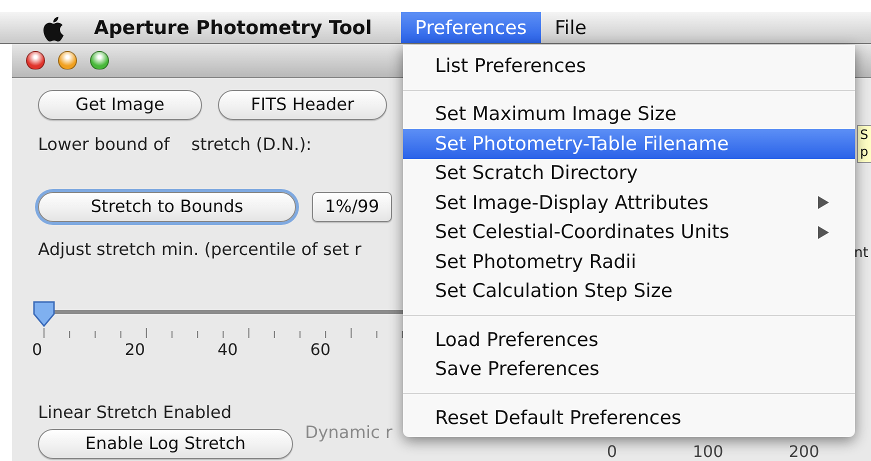 The height and width of the screenshot is (461, 871). I want to click on close-button, so click(35, 60).